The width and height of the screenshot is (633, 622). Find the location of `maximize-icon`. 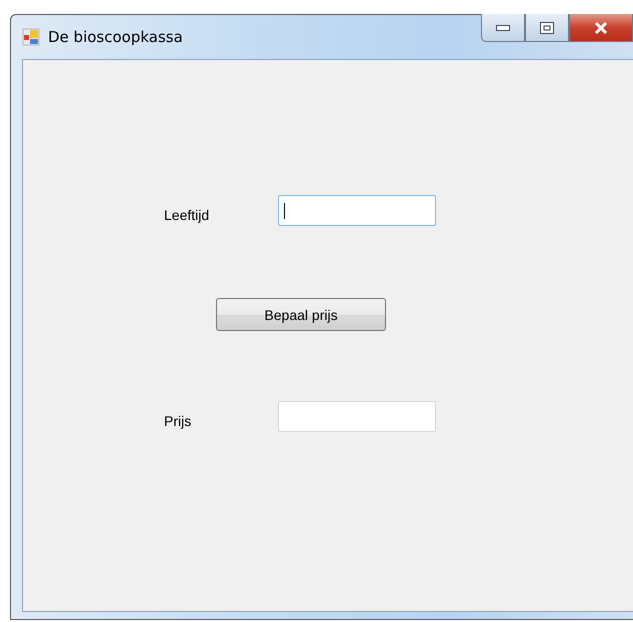

maximize-icon is located at coordinates (547, 28).